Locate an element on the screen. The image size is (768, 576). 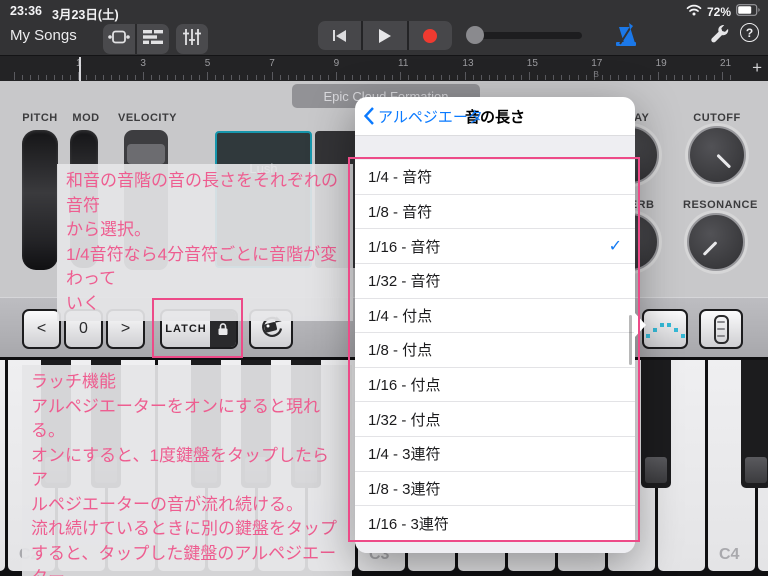
playhead is located at coordinates (80, 69).